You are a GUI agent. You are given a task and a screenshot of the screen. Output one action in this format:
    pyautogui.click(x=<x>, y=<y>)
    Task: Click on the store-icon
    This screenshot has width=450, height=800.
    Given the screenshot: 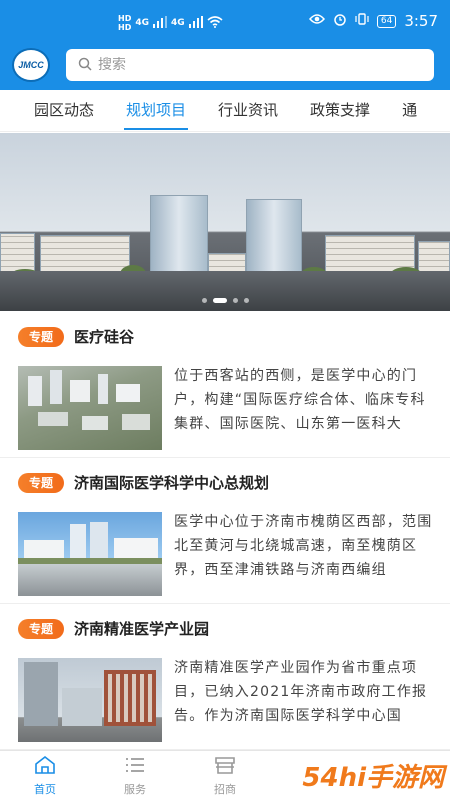 What is the action you would take?
    pyautogui.click(x=225, y=766)
    